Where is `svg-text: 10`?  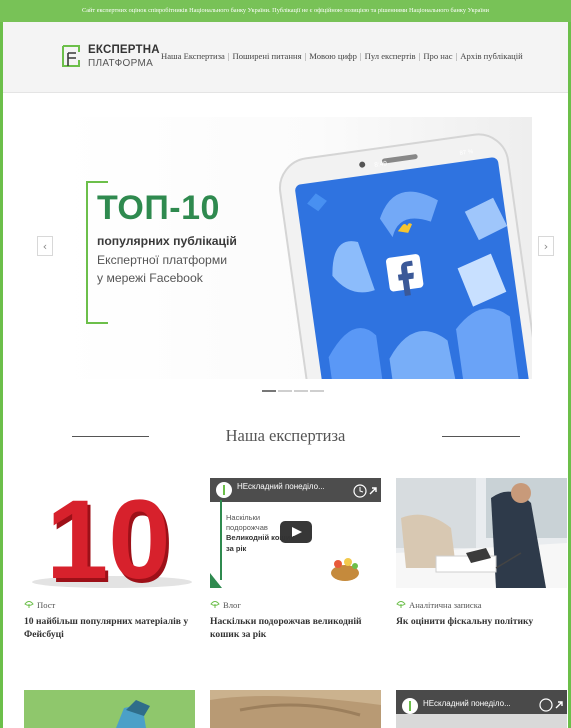 svg-text: 10 is located at coordinates (108, 533).